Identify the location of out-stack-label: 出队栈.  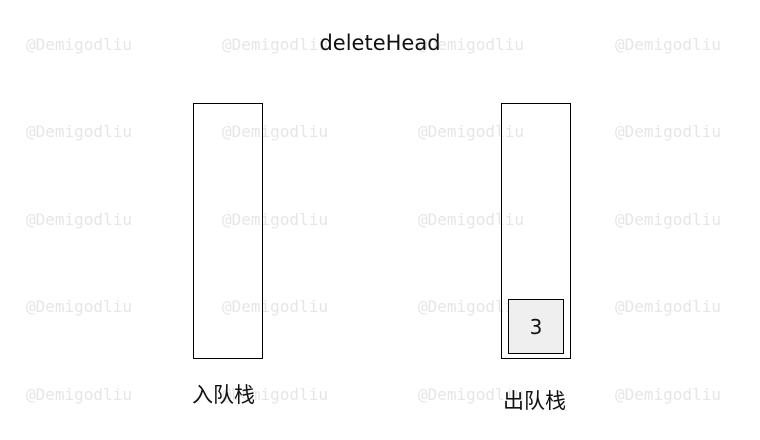
(534, 401).